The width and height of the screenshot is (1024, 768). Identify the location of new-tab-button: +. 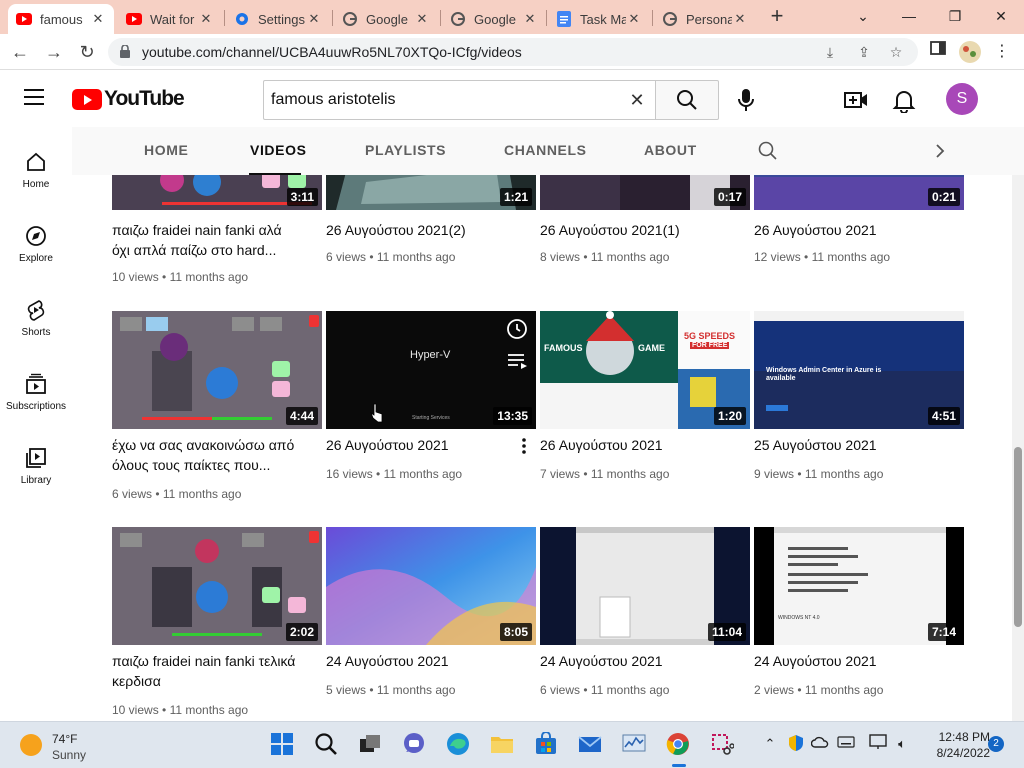
(777, 16).